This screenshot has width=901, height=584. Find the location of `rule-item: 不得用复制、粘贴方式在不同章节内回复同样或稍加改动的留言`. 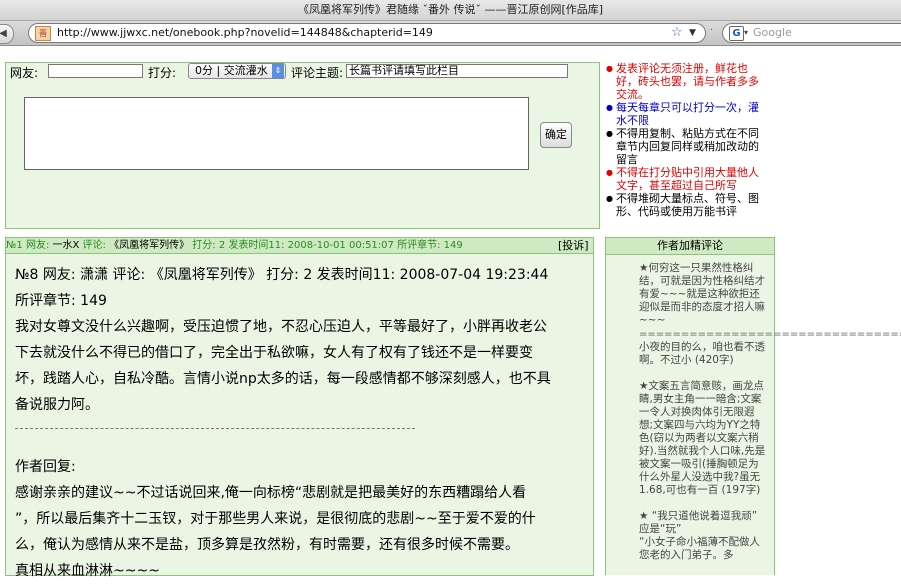

rule-item: 不得用复制、粘贴方式在不同章节内回复同样或稍加改动的留言 is located at coordinates (686, 146).